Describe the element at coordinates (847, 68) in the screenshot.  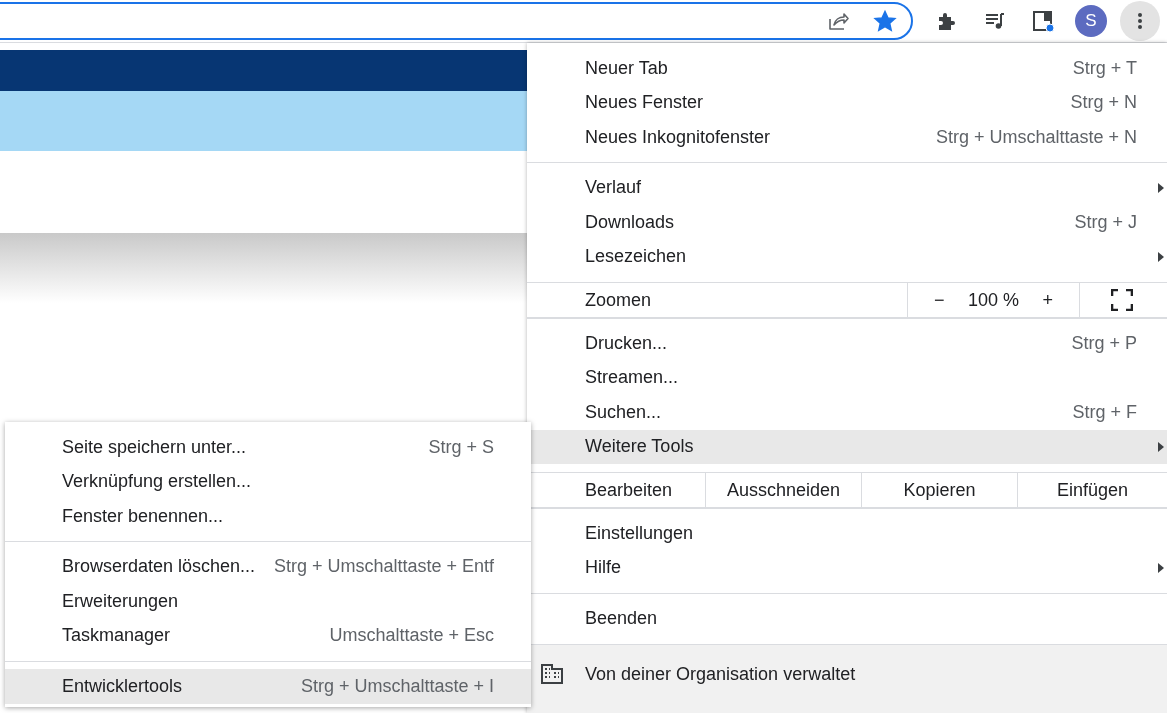
I see `menu-item: Neuer Tab Strg + T` at that location.